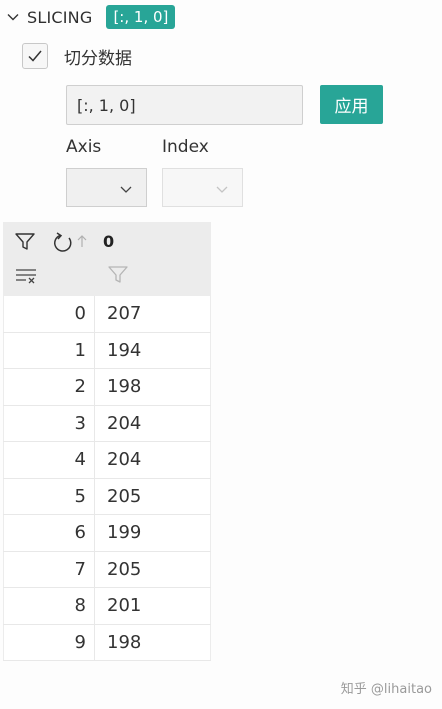  Describe the element at coordinates (108, 241) in the screenshot. I see `column-header-0: 0` at that location.